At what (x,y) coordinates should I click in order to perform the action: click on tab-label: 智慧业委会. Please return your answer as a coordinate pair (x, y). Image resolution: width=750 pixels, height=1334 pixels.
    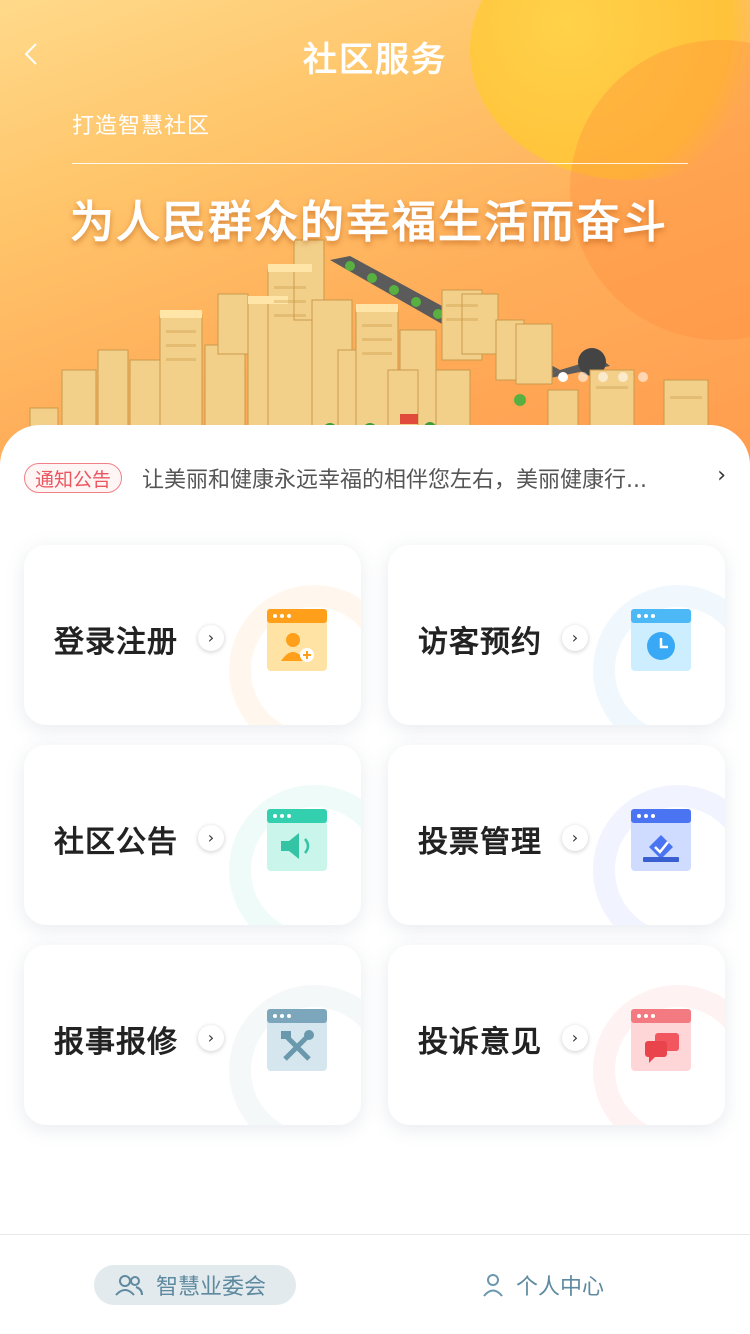
    Looking at the image, I should click on (211, 1287).